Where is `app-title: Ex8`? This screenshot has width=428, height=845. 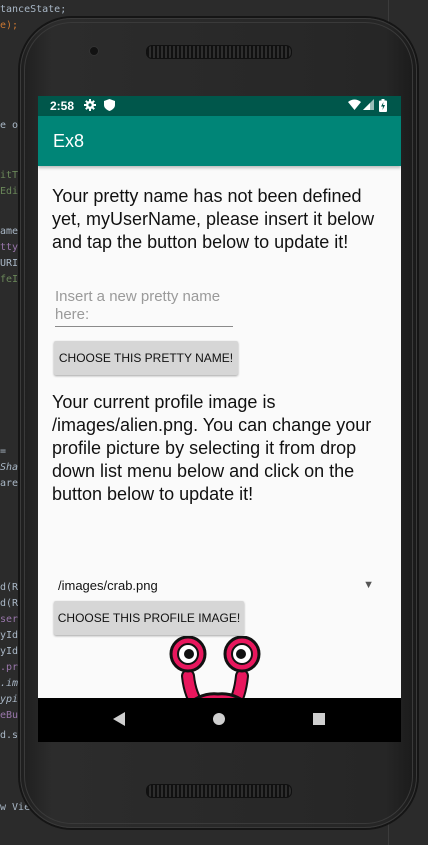
app-title: Ex8 is located at coordinates (69, 141).